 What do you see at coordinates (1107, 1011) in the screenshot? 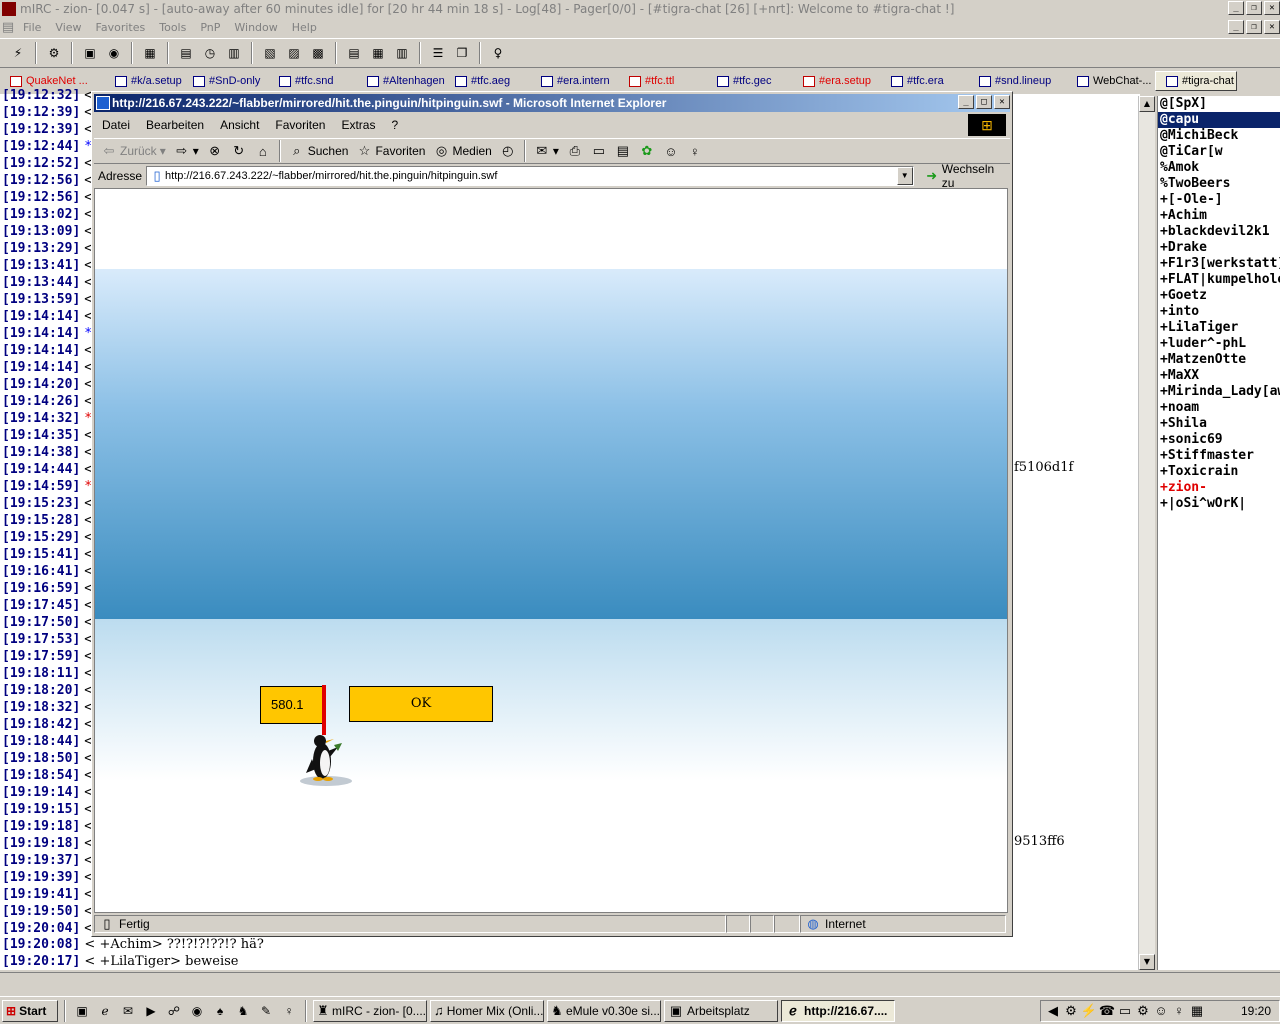
I see `phone-icon: ☎` at bounding box center [1107, 1011].